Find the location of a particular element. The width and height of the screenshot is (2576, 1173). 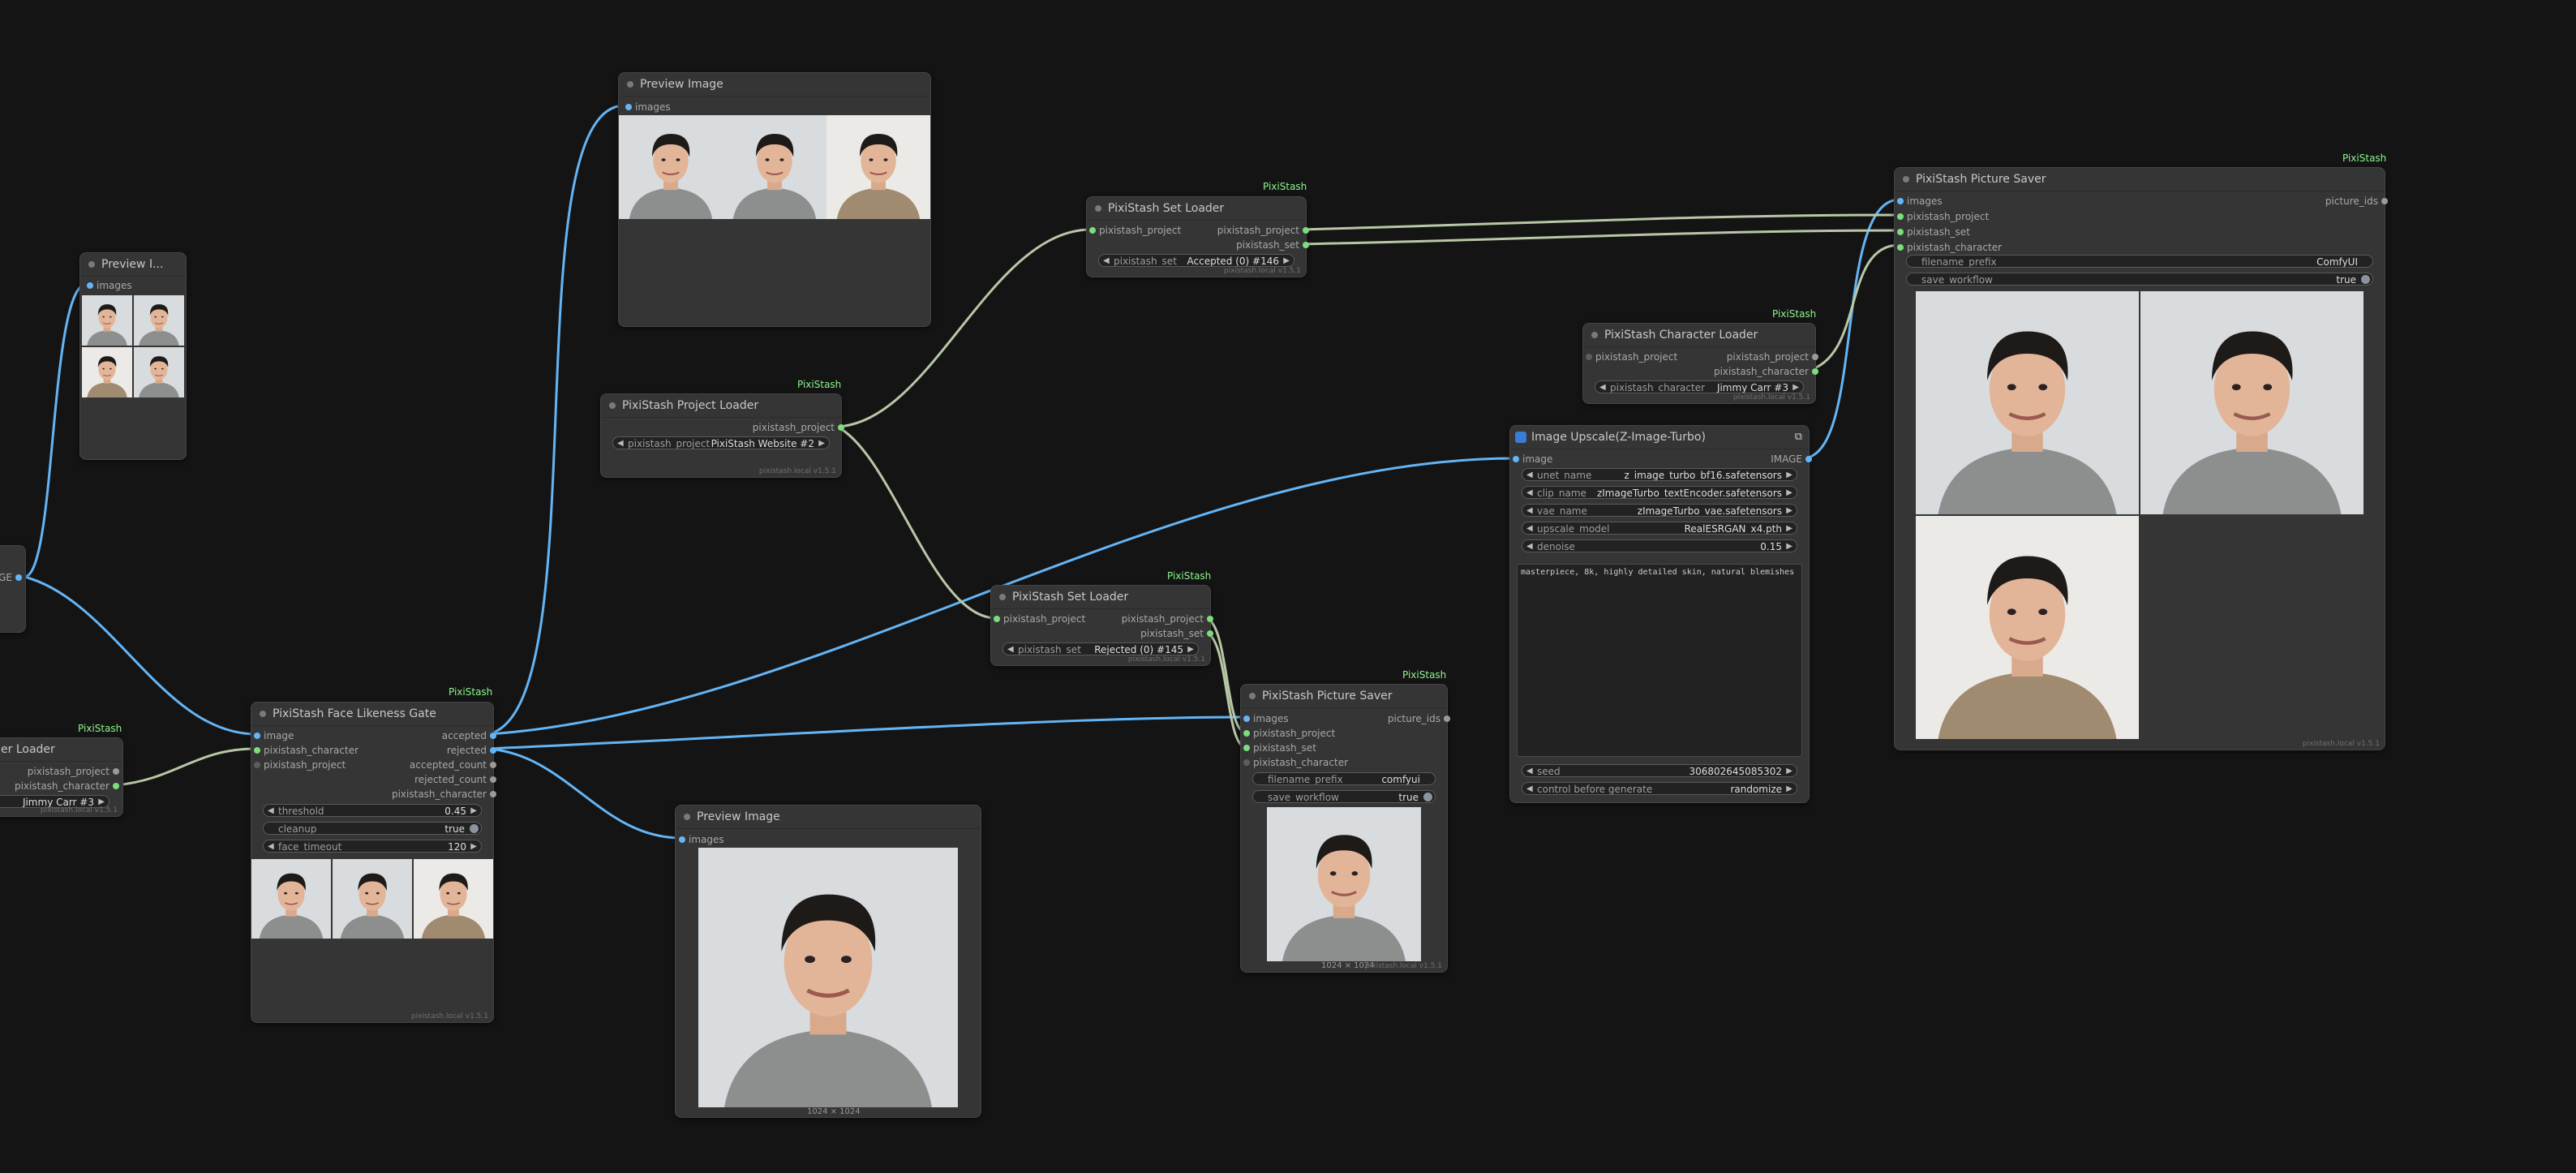

node-title: PixiStash Project Loader is located at coordinates (721, 406).